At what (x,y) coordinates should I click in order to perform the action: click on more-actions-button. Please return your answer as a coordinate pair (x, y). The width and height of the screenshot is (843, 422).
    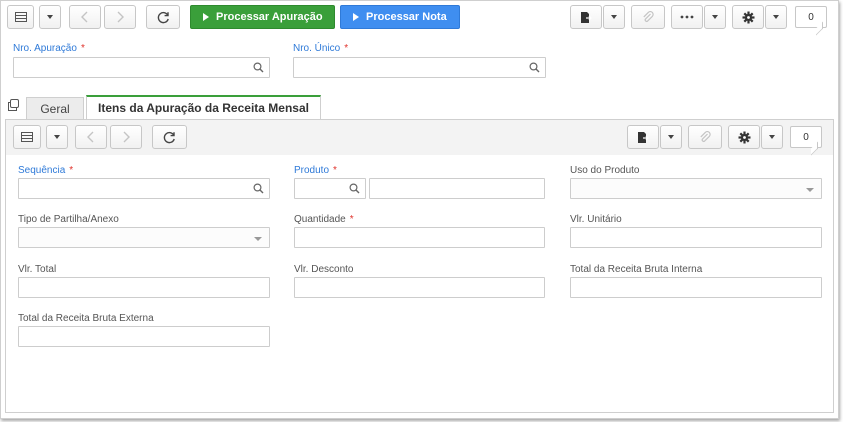
    Looking at the image, I should click on (687, 17).